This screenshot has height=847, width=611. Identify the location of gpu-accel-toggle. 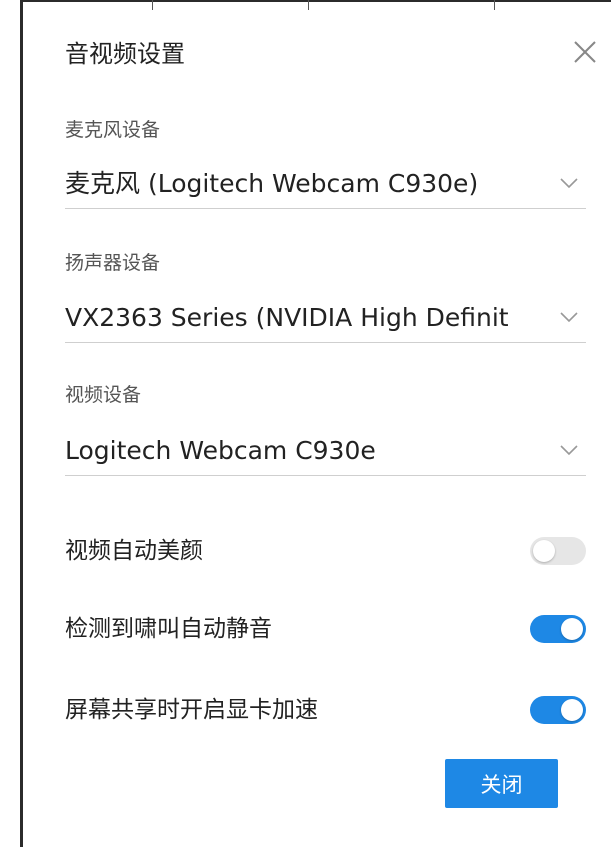
(558, 710).